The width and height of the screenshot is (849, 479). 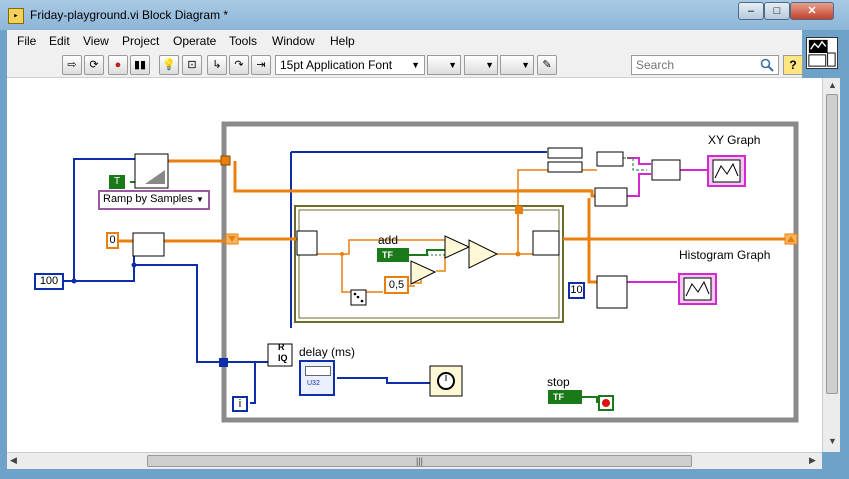 I want to click on vertical-scroll-thumb, so click(x=832, y=244).